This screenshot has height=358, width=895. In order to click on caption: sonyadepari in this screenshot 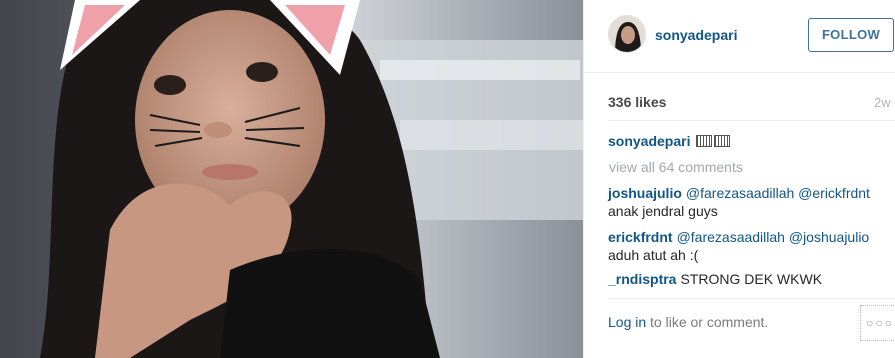, I will do `click(750, 141)`.